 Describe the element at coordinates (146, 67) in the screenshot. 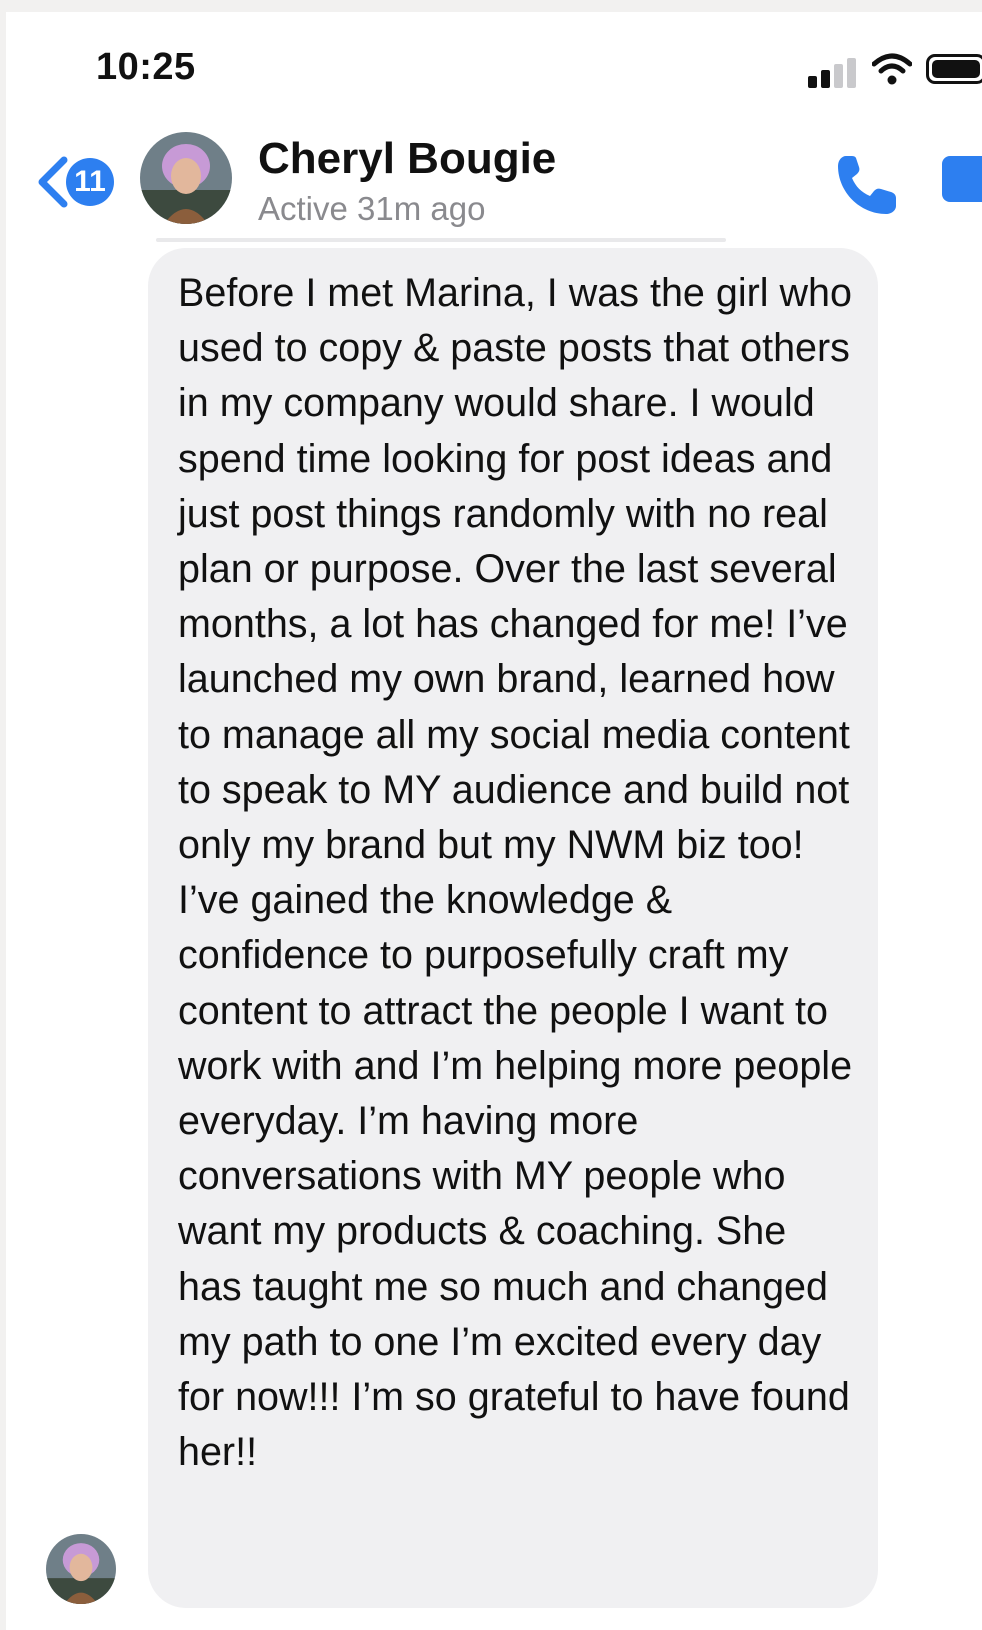

I see `status-time: 10:25` at that location.